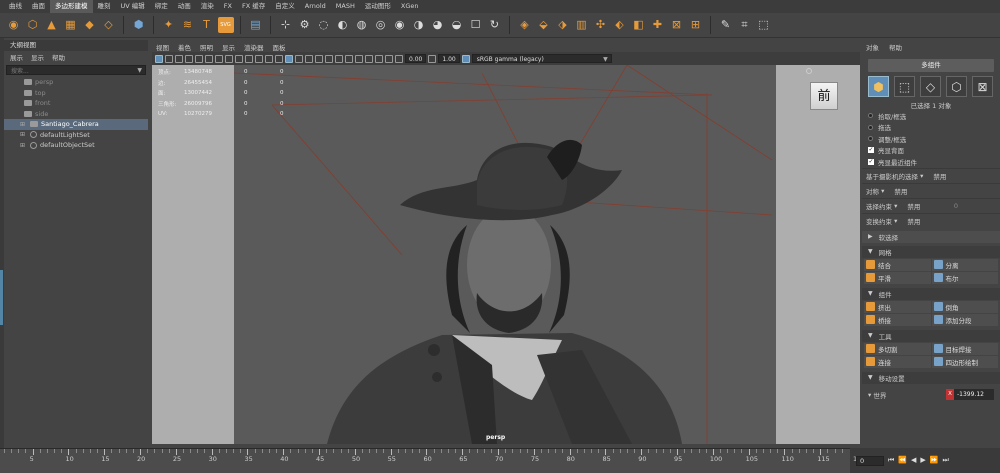 The image size is (1000, 473). I want to click on x-value: -1399.12, so click(974, 394).